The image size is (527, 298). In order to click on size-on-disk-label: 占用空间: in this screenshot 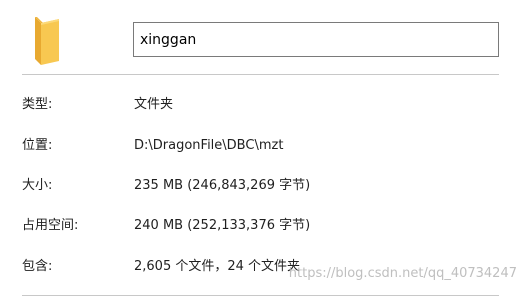, I will do `click(50, 225)`.